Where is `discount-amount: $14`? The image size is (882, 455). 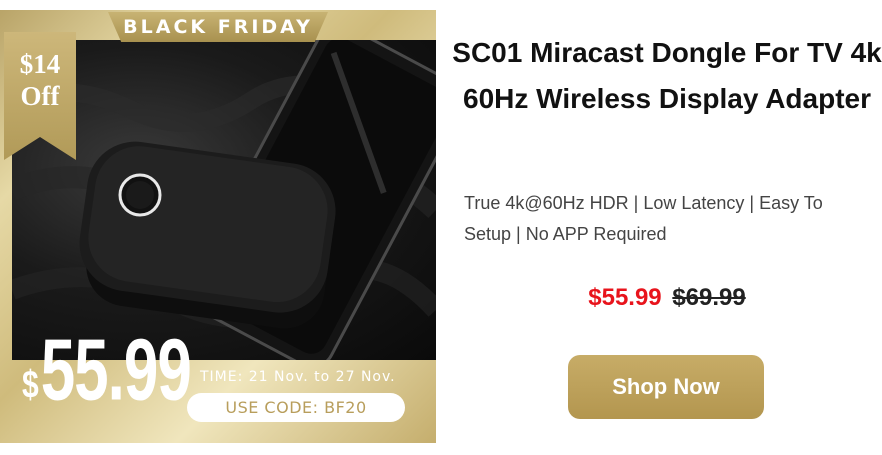 discount-amount: $14 is located at coordinates (40, 64).